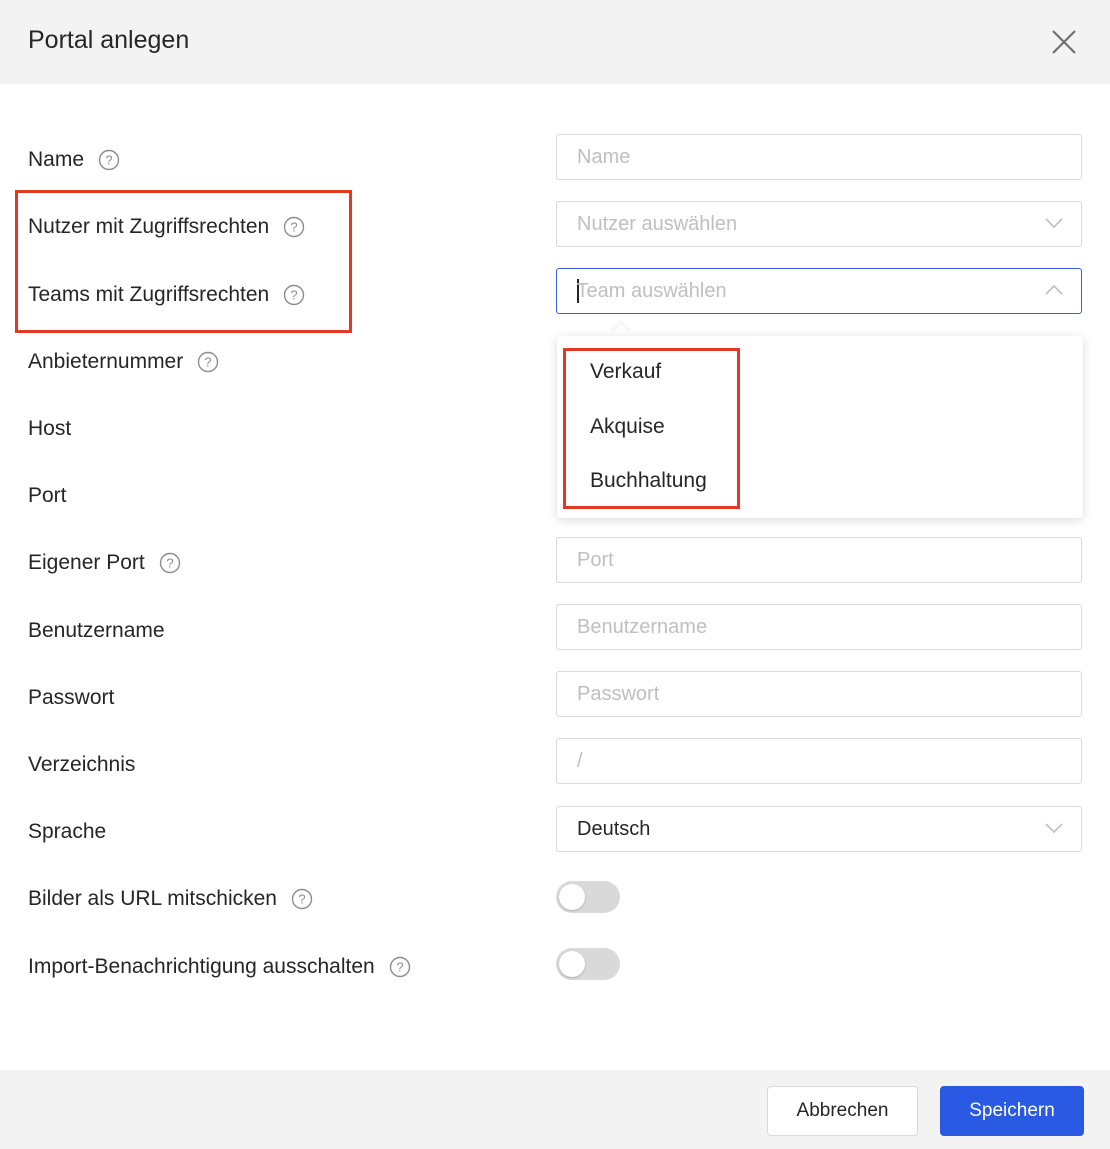 This screenshot has width=1110, height=1149. Describe the element at coordinates (555, 1109) in the screenshot. I see `dialog-footer: Abbrechen Speichern` at that location.